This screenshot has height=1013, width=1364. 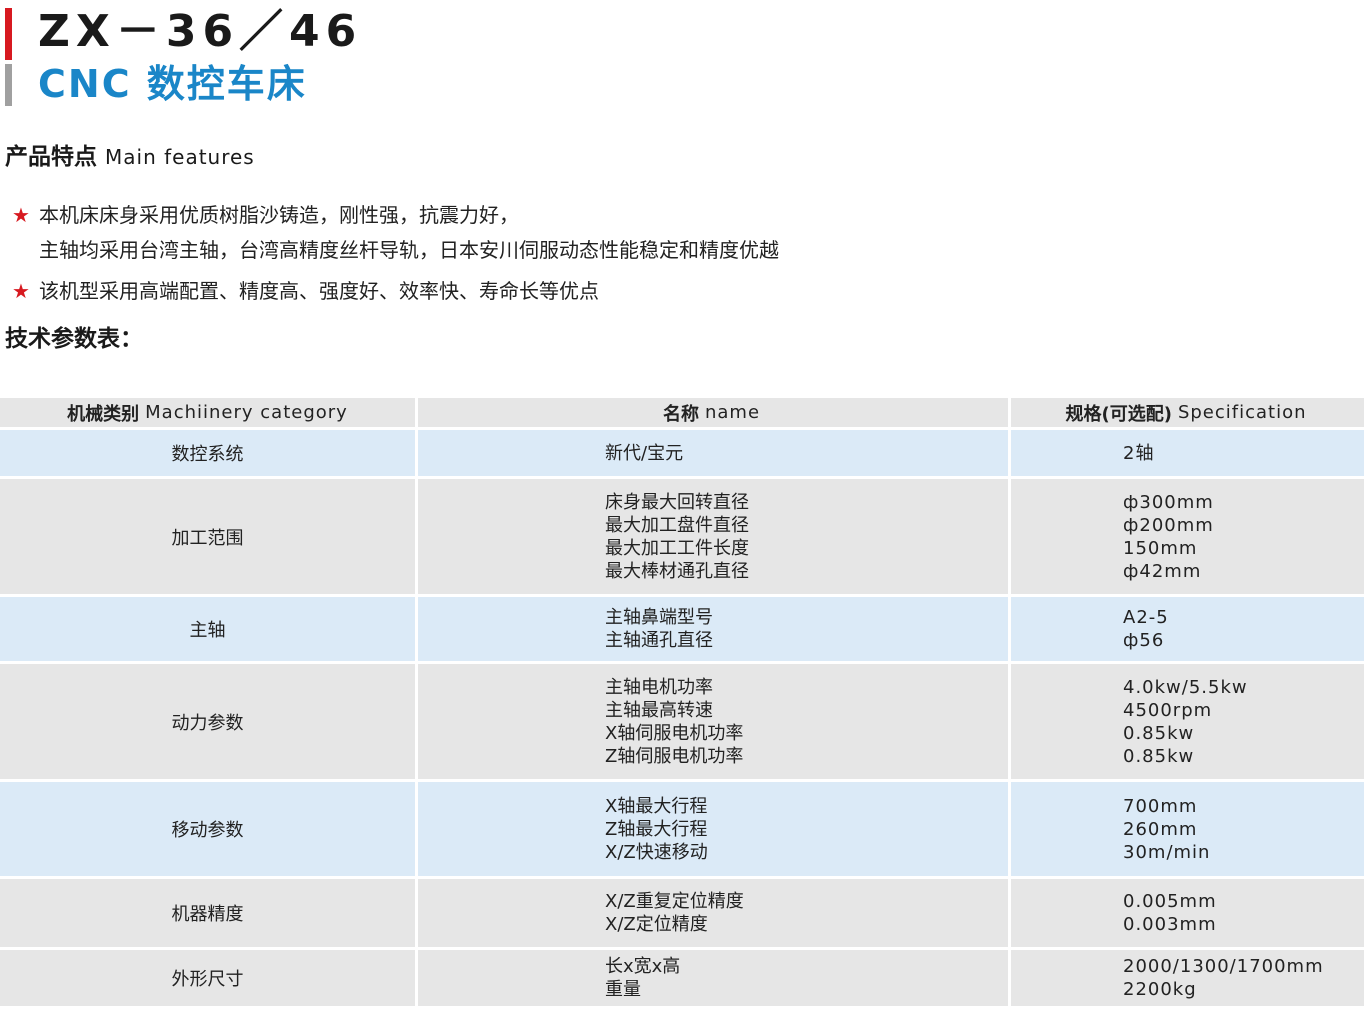 What do you see at coordinates (279, 215) in the screenshot?
I see `feature-text: 本机床床身采用优质树脂沙铸造，刚性强，抗震力好，` at bounding box center [279, 215].